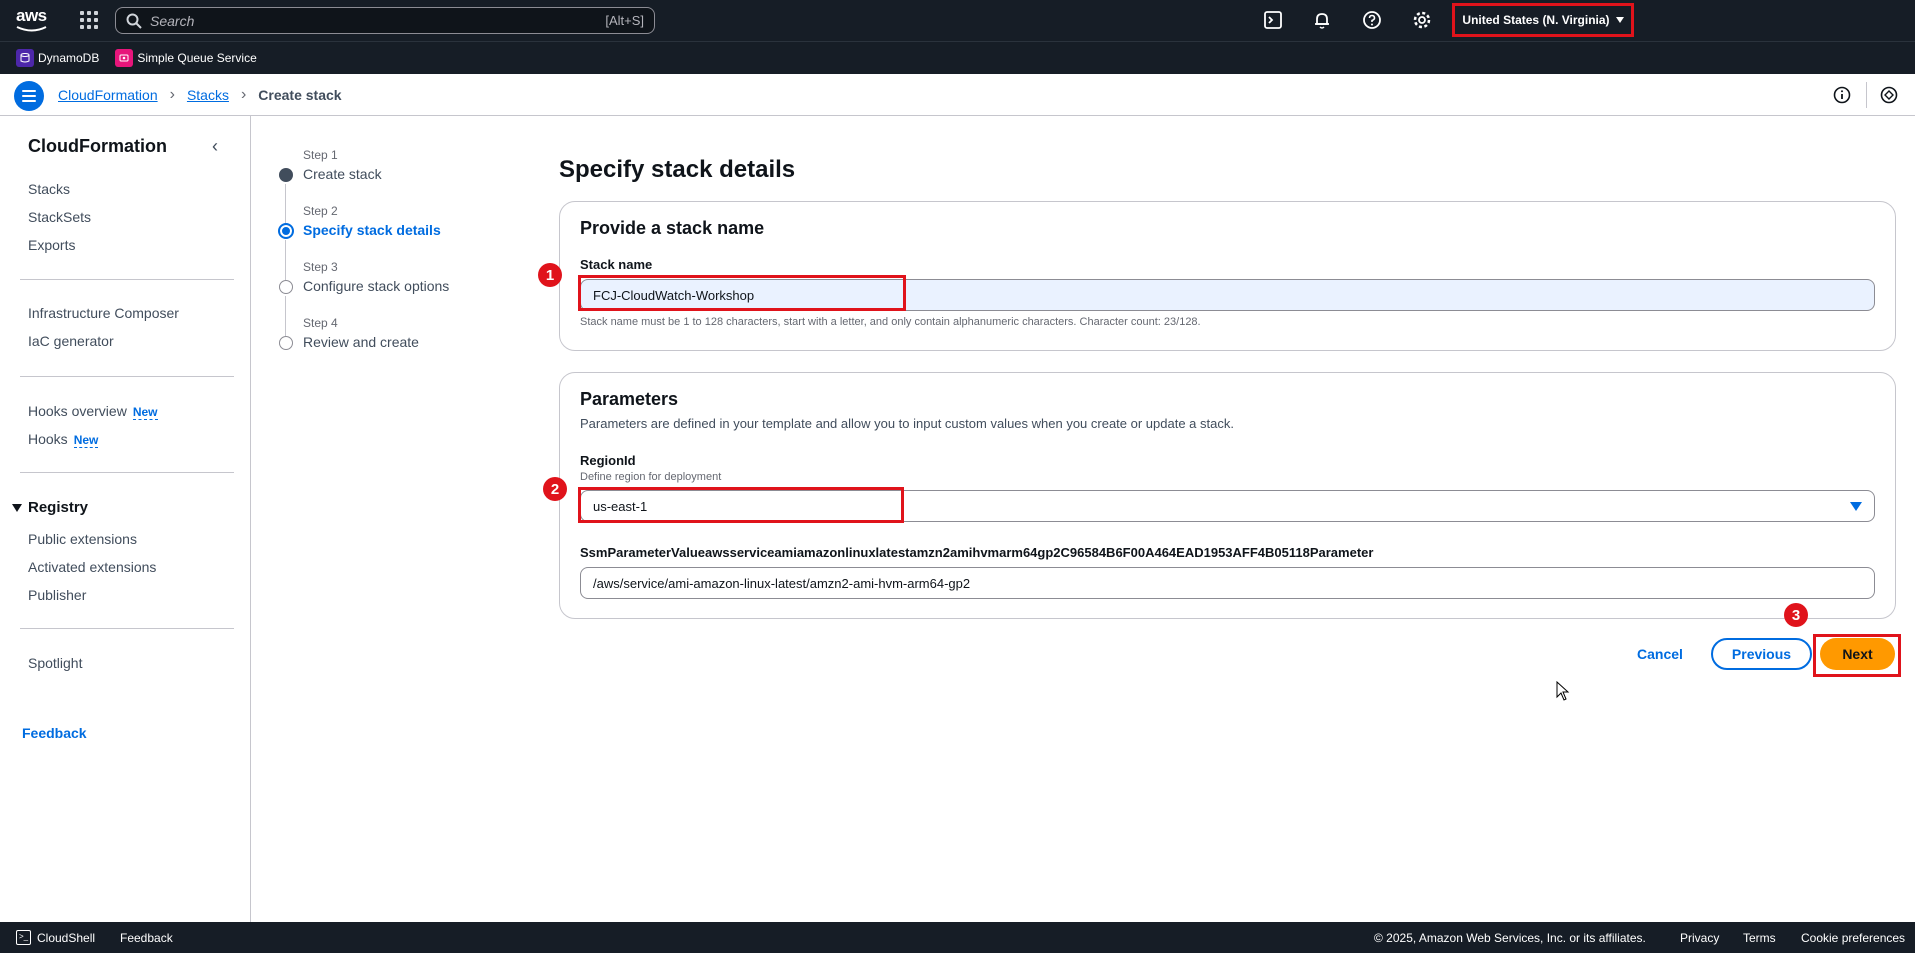 This screenshot has height=953, width=1915. What do you see at coordinates (741, 505) in the screenshot?
I see `highlight-box-region-id` at bounding box center [741, 505].